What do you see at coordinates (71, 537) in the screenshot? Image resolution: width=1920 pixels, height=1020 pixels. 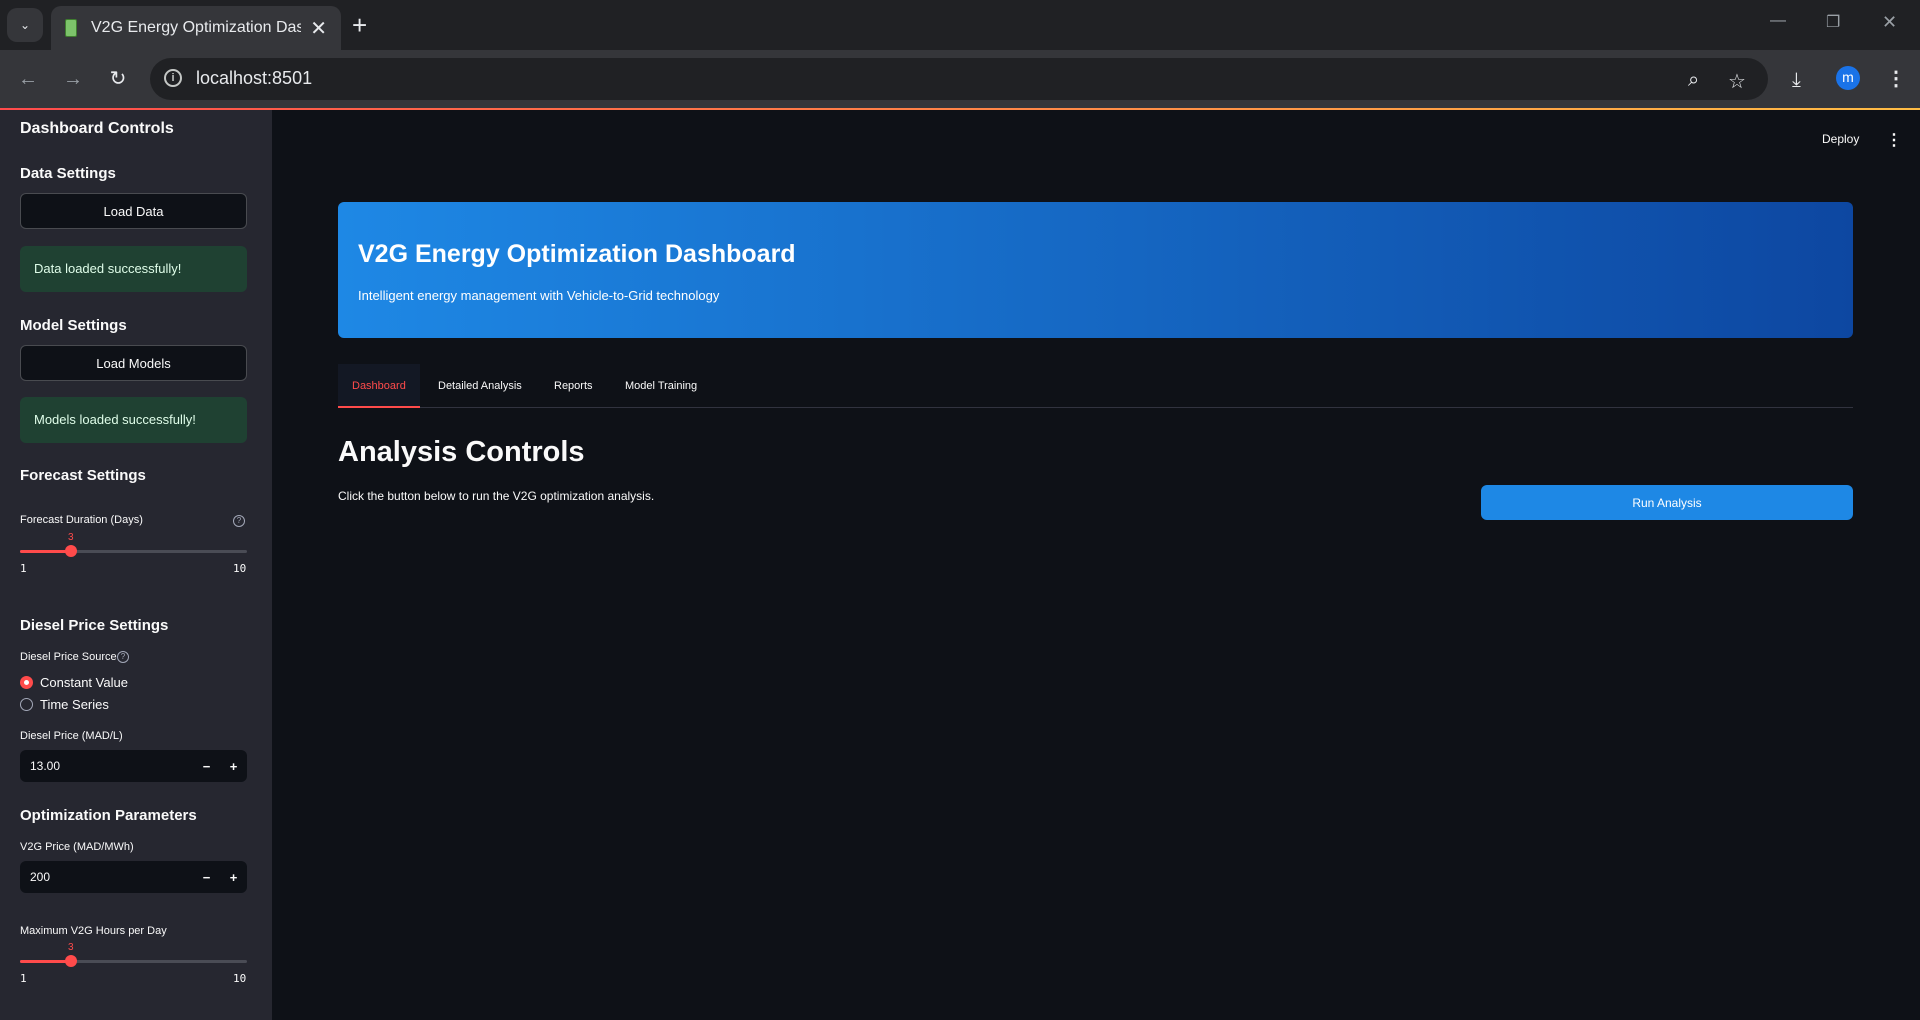 I see `forecast-slider-value: 3` at bounding box center [71, 537].